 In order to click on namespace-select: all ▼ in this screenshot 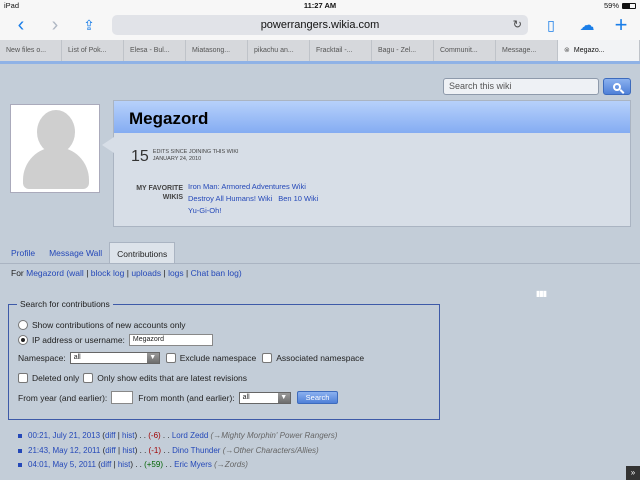, I will do `click(114, 358)`.